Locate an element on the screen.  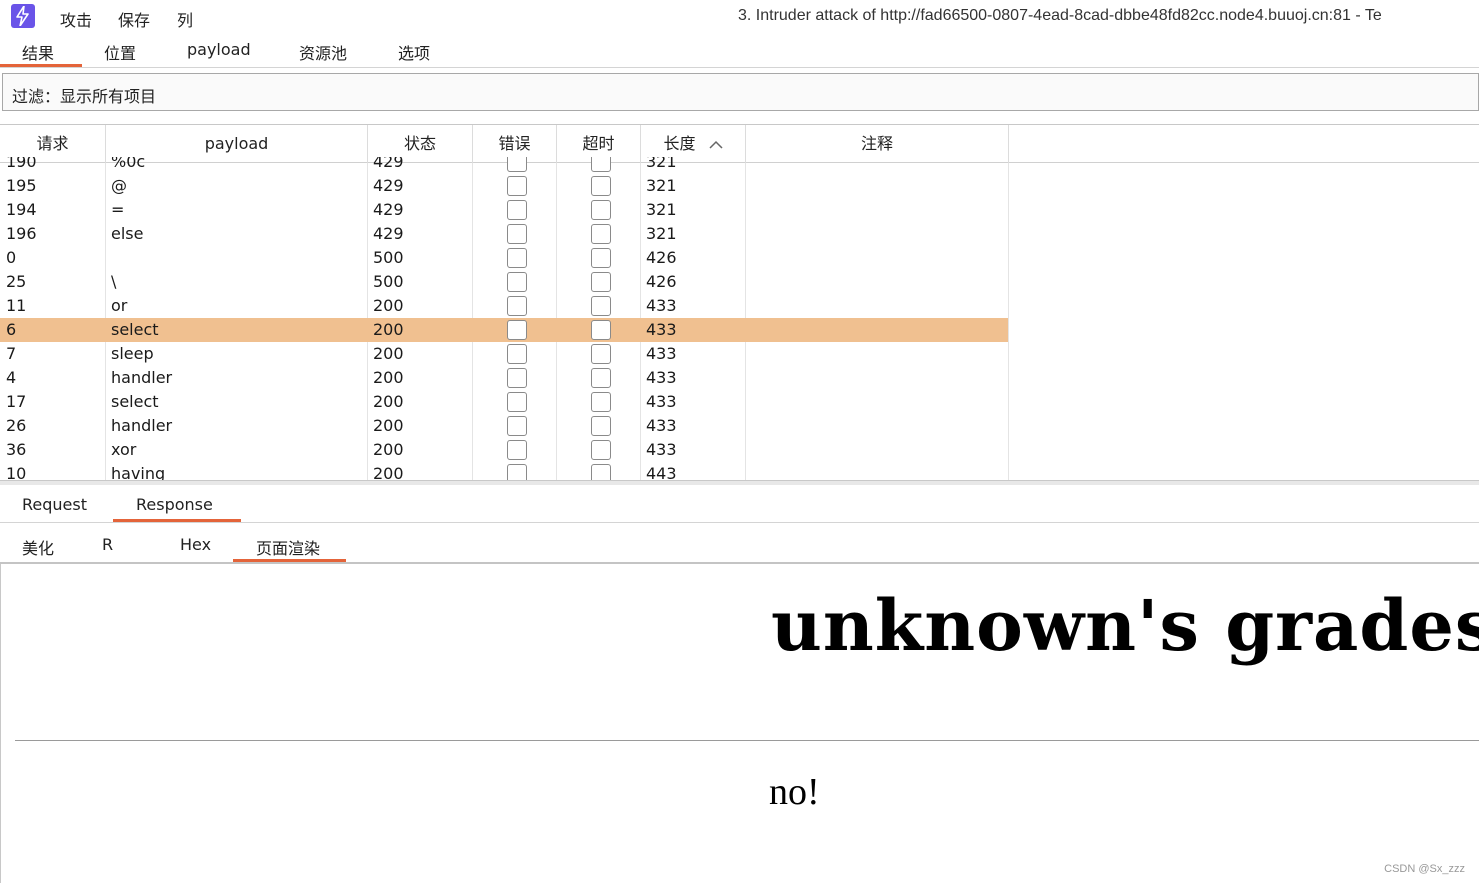
cell-payload: sleep is located at coordinates (132, 353).